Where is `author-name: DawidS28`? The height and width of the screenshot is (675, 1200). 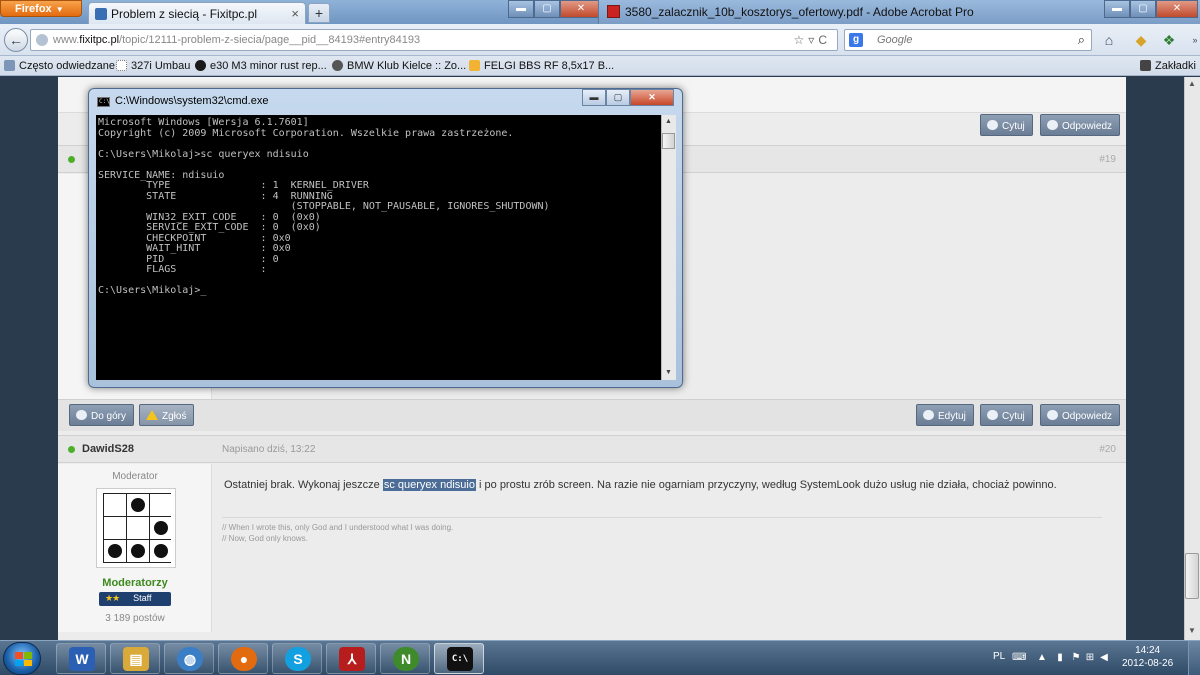 author-name: DawidS28 is located at coordinates (108, 449).